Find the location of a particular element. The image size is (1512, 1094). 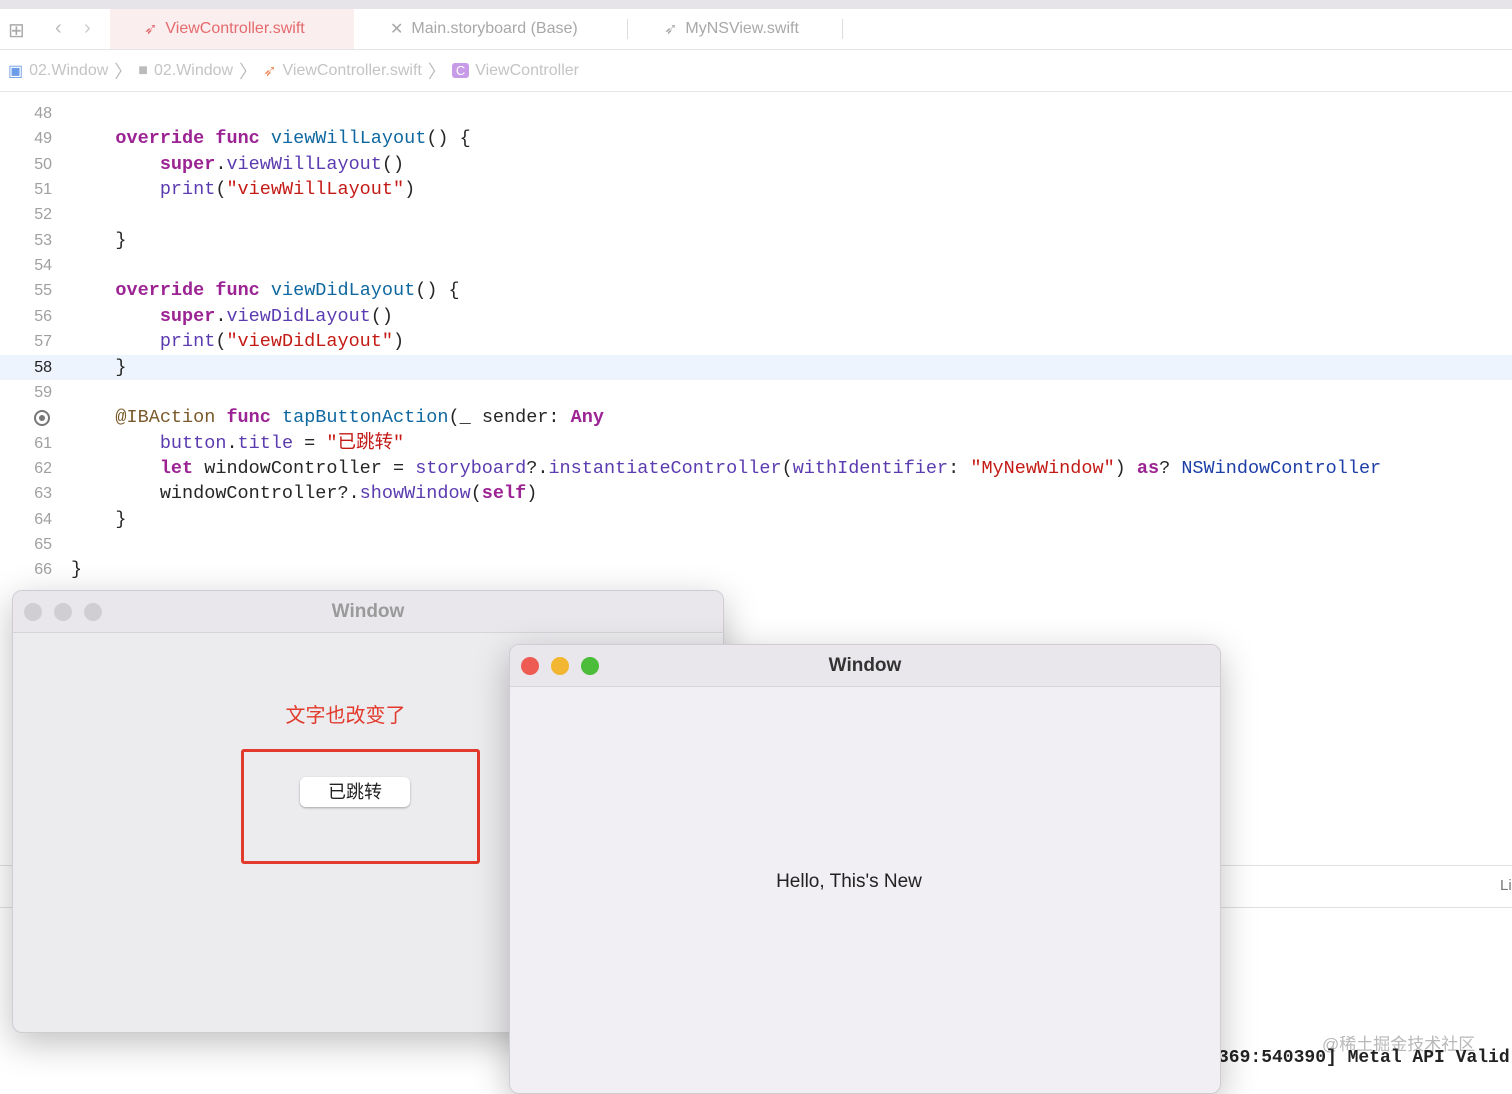

breadcrumb-class: ViewController is located at coordinates (527, 71).